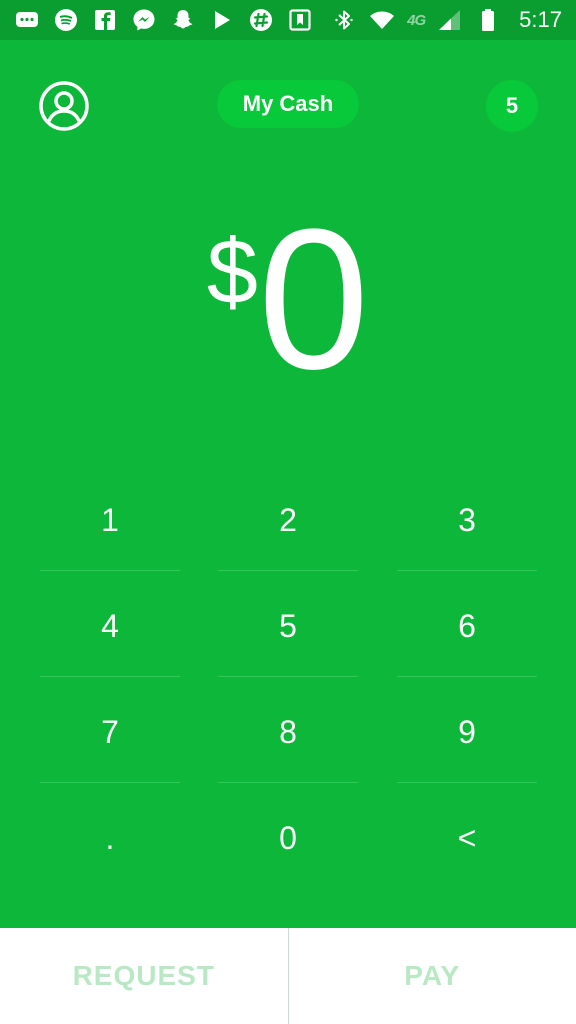 This screenshot has height=1024, width=576. I want to click on key-2: 2, so click(288, 520).